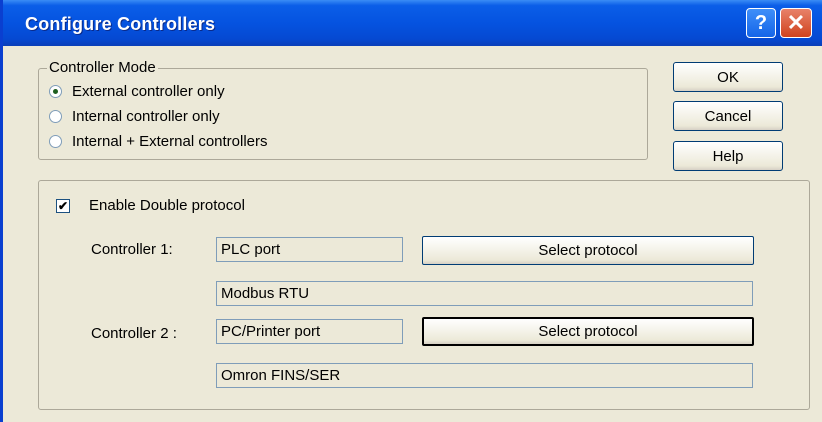  I want to click on close-icon: ✕, so click(796, 23).